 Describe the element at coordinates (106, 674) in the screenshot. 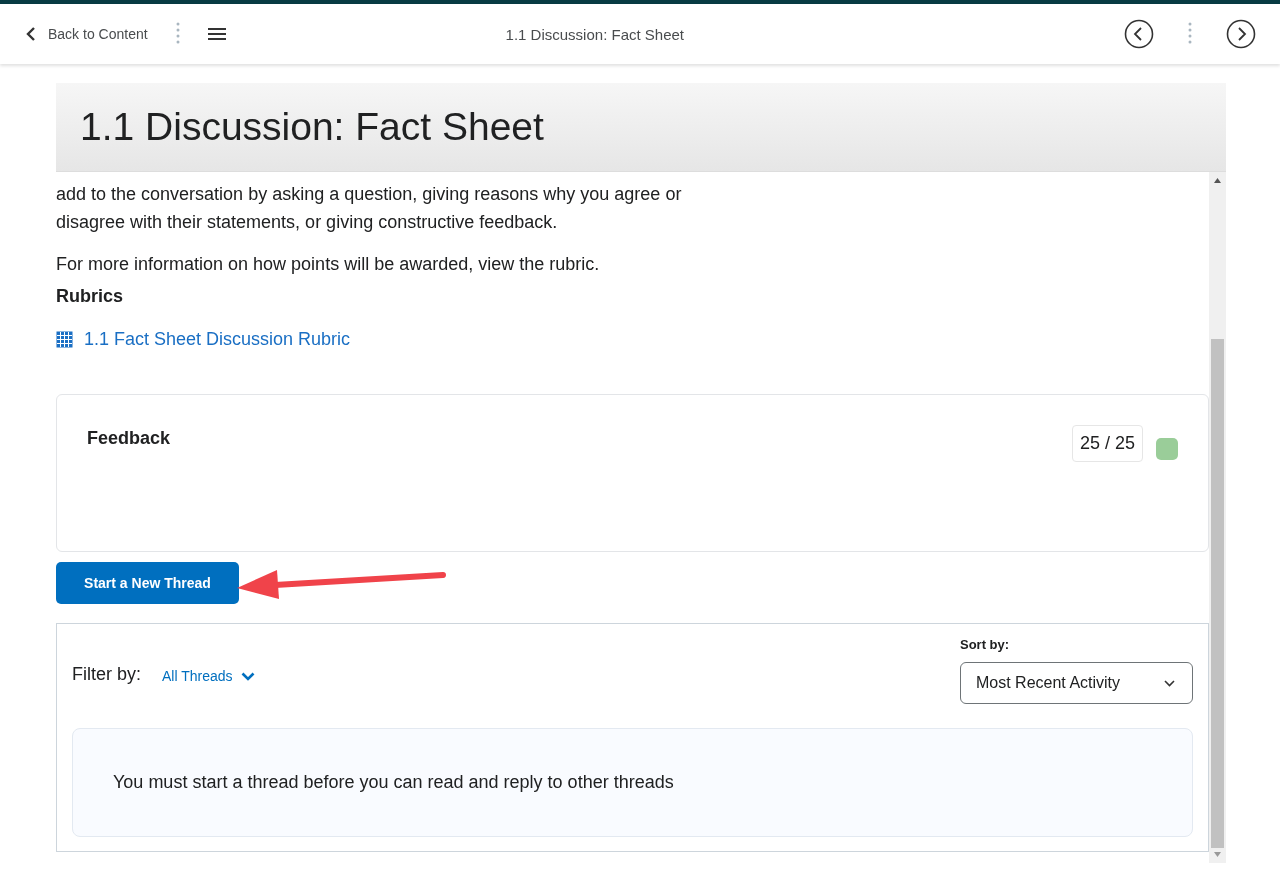

I see `filter-label: Filter by:` at that location.